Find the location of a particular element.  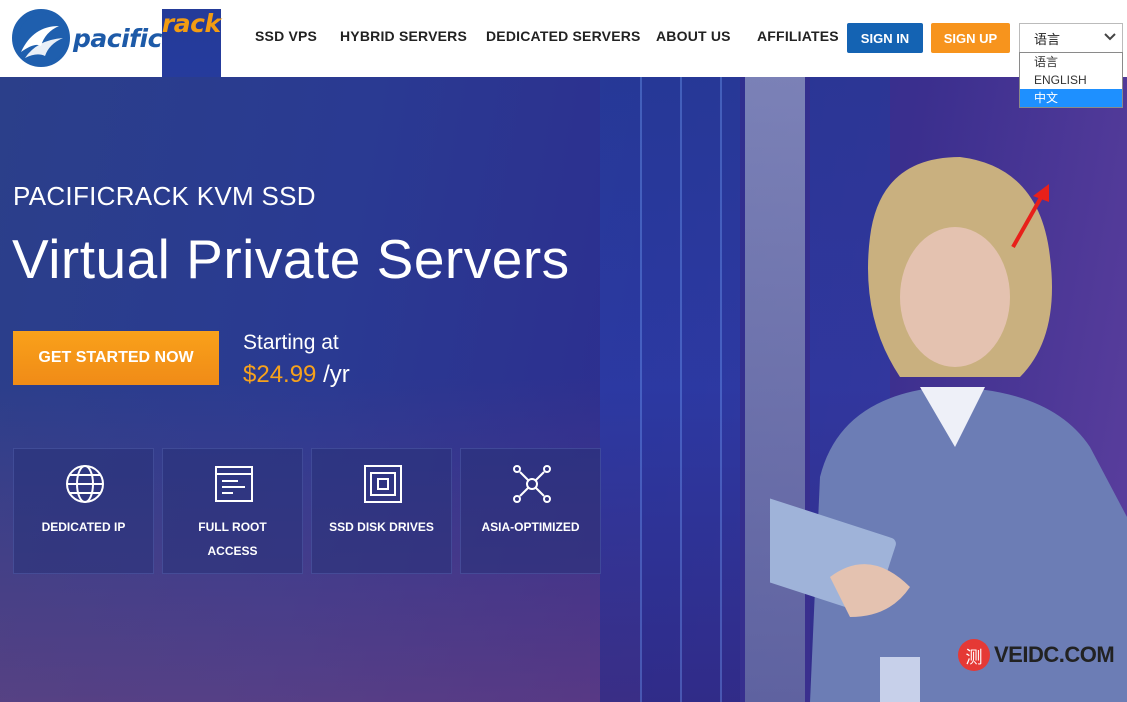

language-selected-value: 语言 is located at coordinates (1047, 39).